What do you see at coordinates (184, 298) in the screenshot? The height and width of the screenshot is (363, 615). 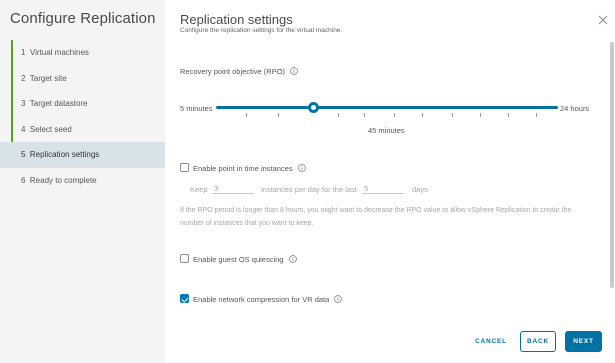 I see `compression-checkbox` at bounding box center [184, 298].